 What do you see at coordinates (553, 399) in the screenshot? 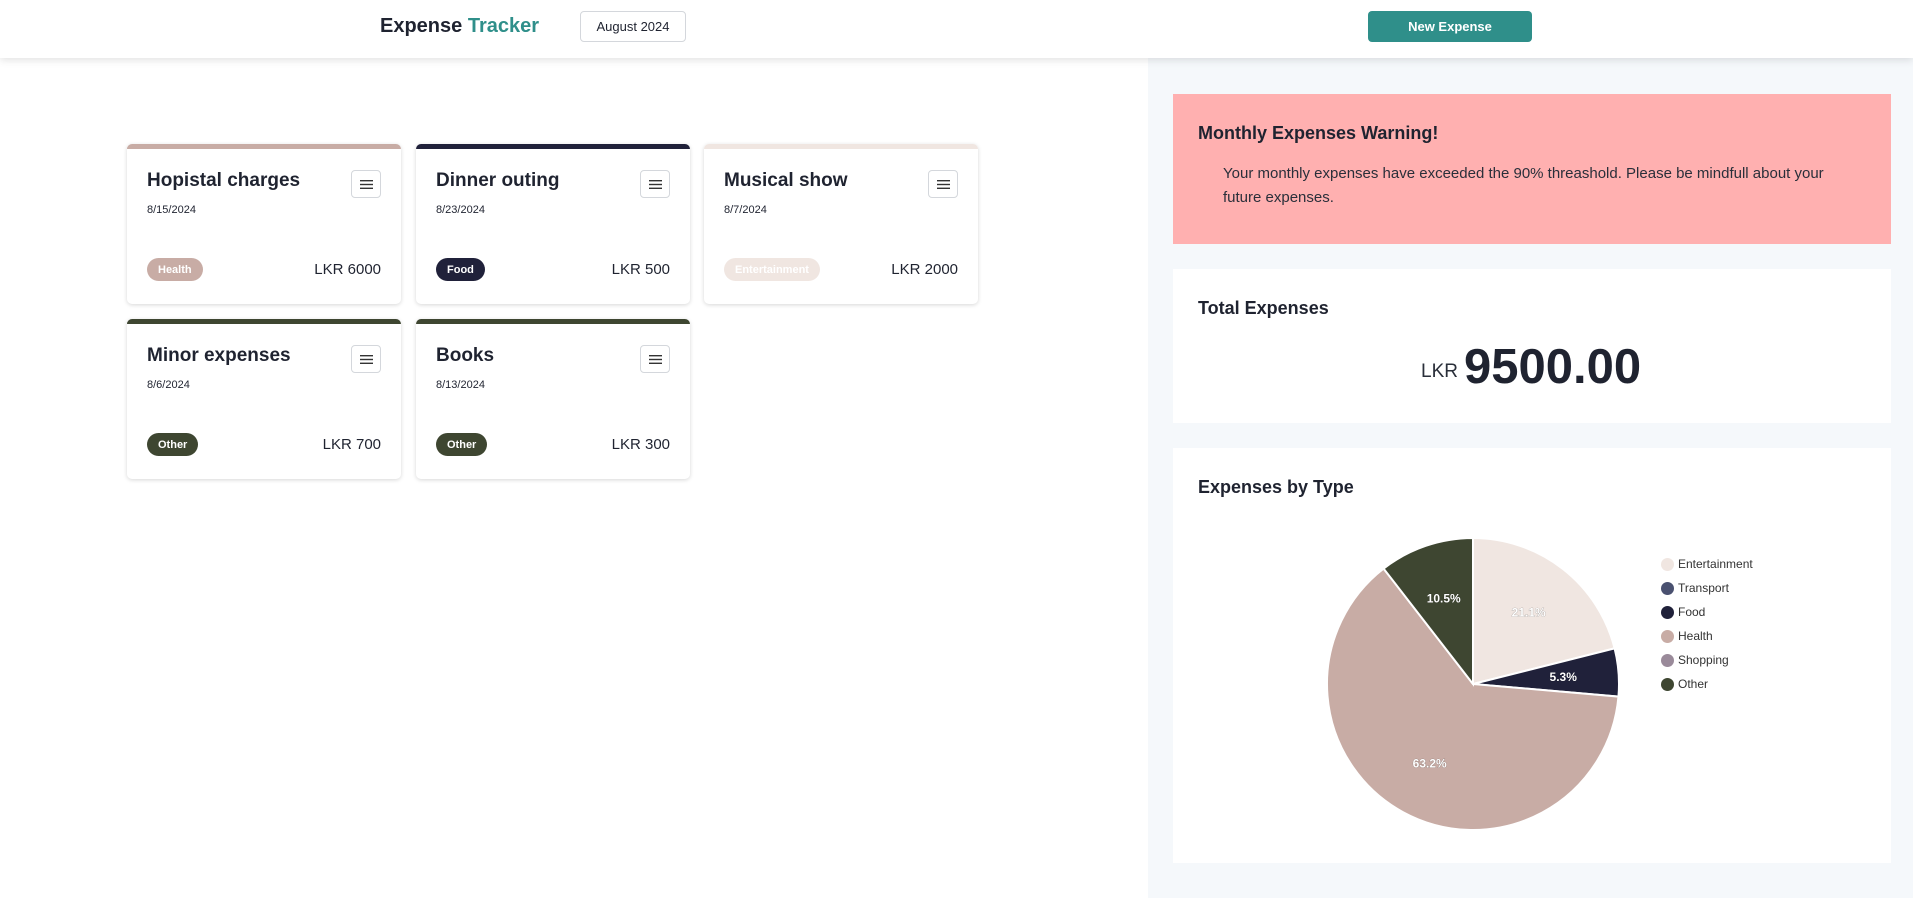
I see `expense-card: Books 8/13/2024 Other LKR 300` at bounding box center [553, 399].